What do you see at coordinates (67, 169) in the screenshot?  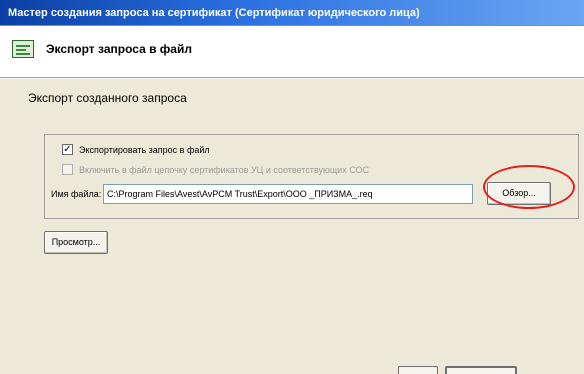 I see `include-chain-checkbox` at bounding box center [67, 169].